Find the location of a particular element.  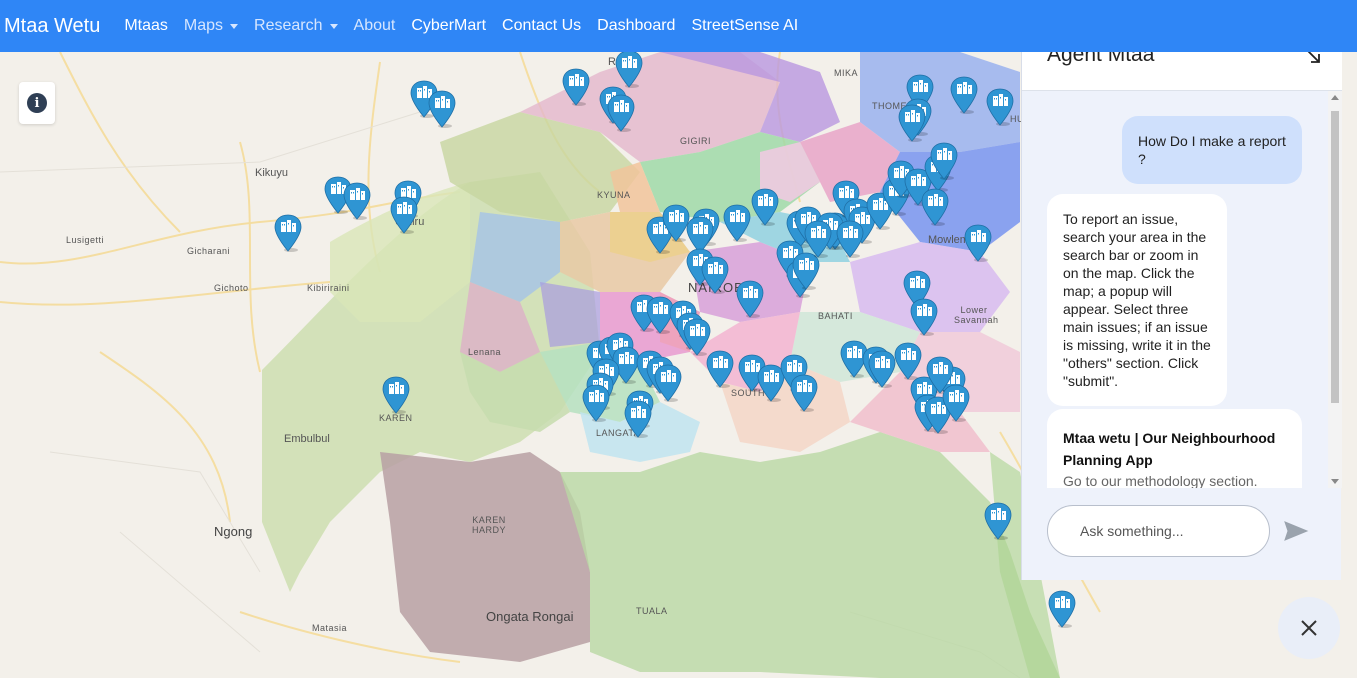

info-icon: i is located at coordinates (37, 103).